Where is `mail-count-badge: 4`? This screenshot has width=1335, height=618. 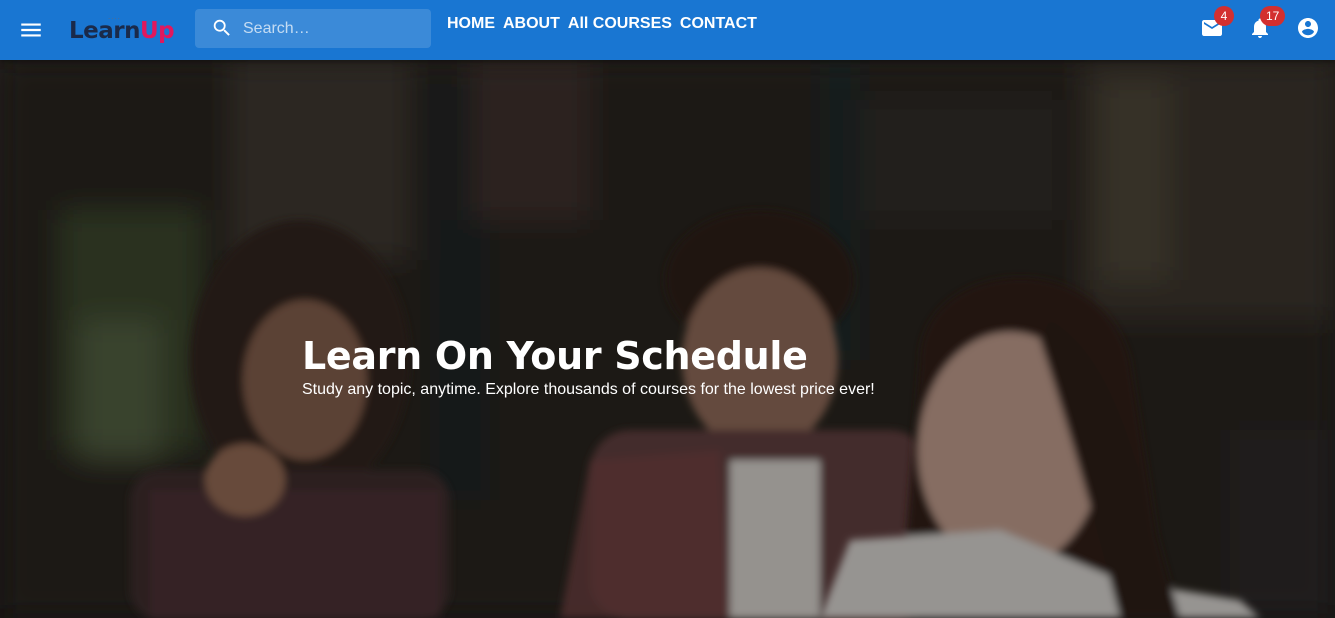
mail-count-badge: 4 is located at coordinates (1224, 16).